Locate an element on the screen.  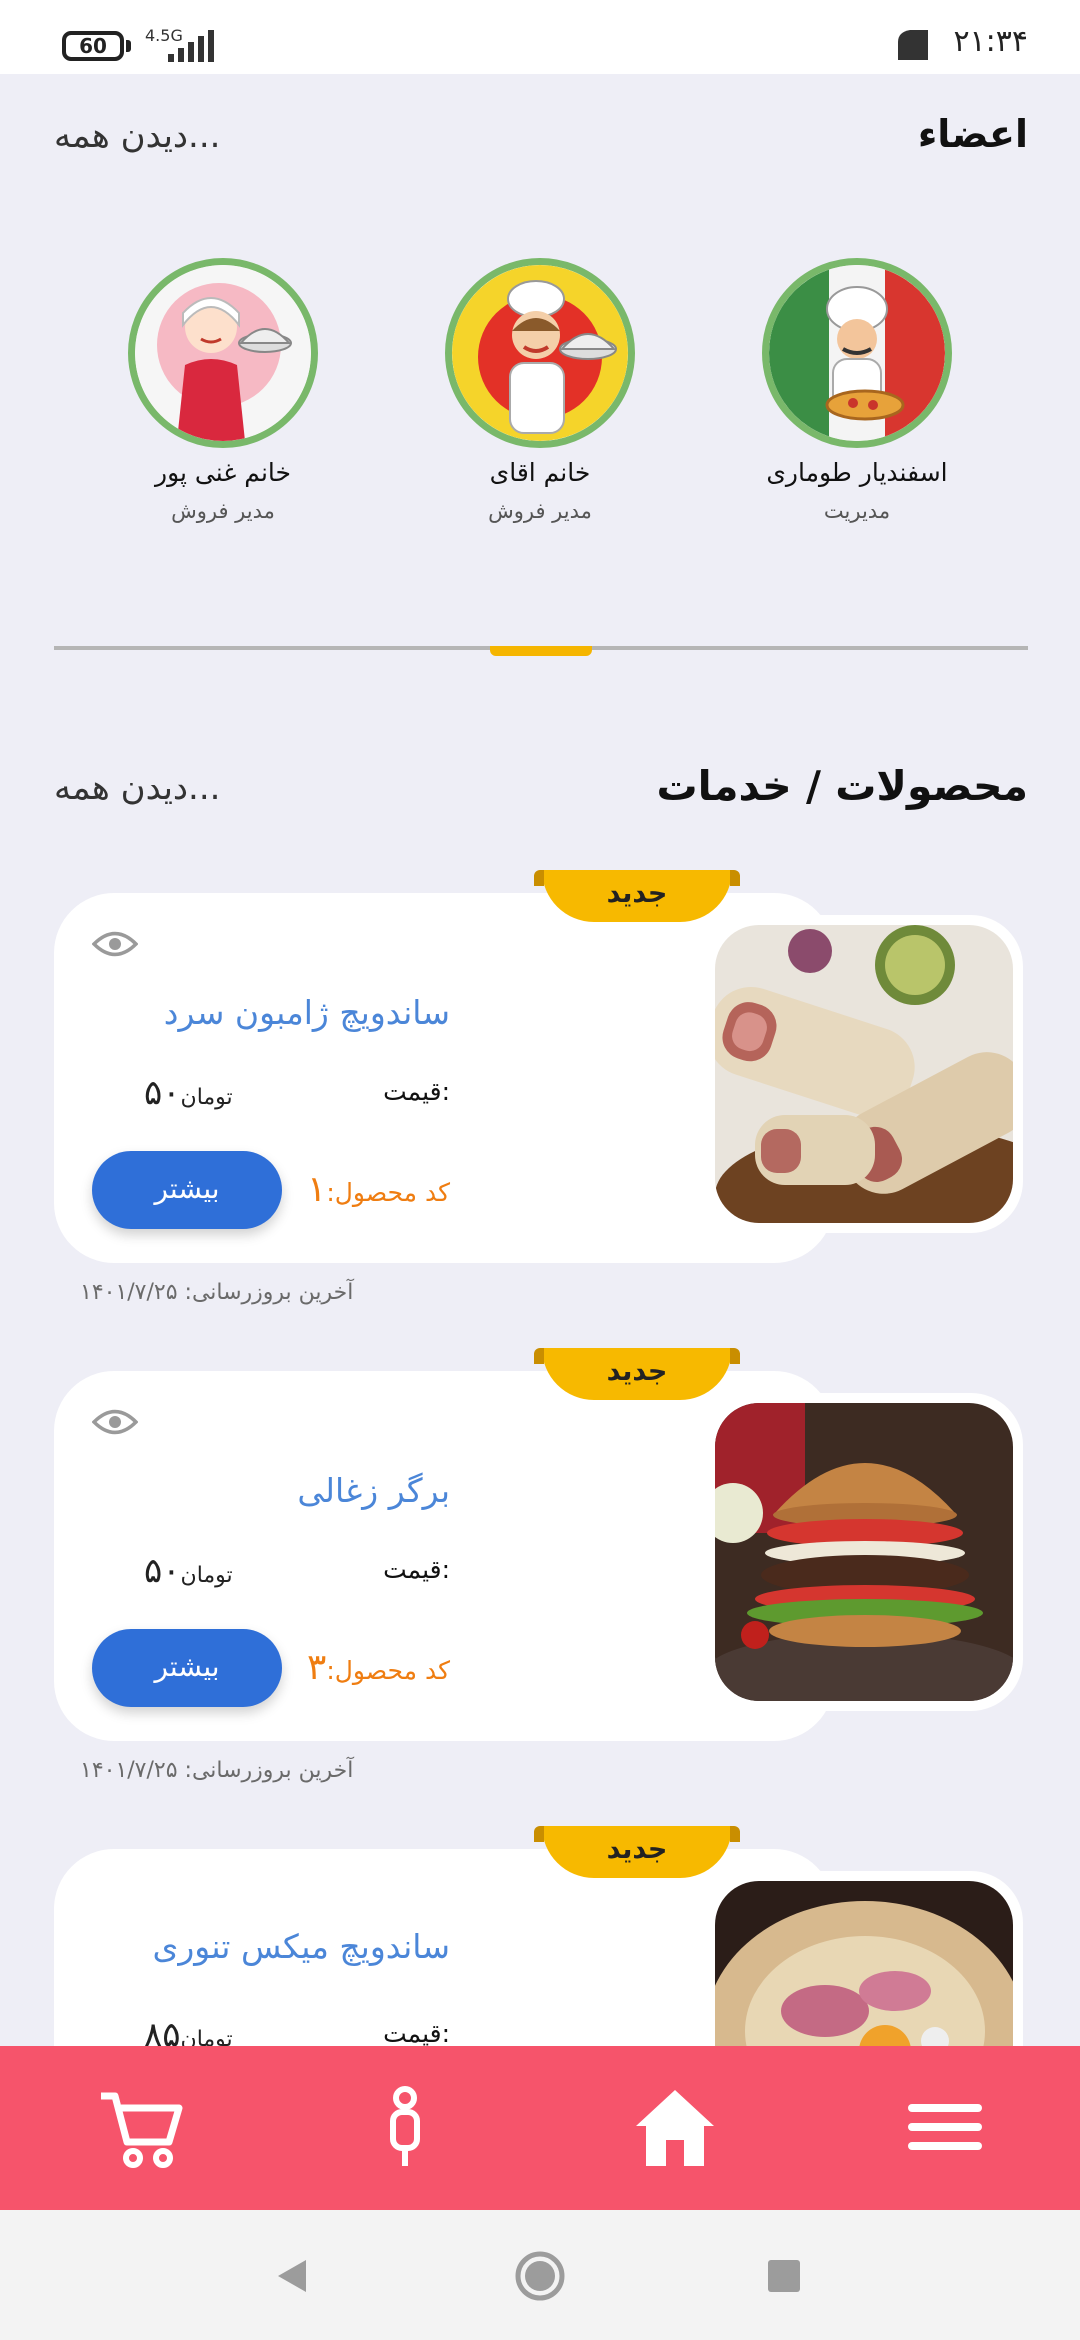
member-card-3: خانم غنی پور مدیر فروش is located at coordinates (223, 390).